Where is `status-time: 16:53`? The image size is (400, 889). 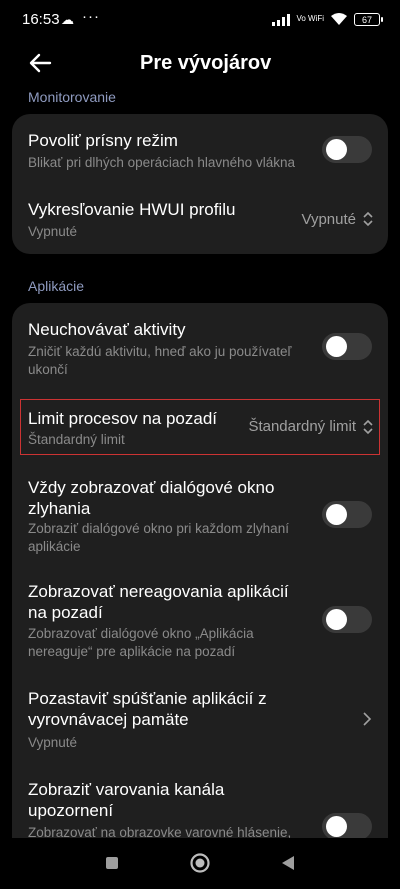 status-time: 16:53 is located at coordinates (41, 19).